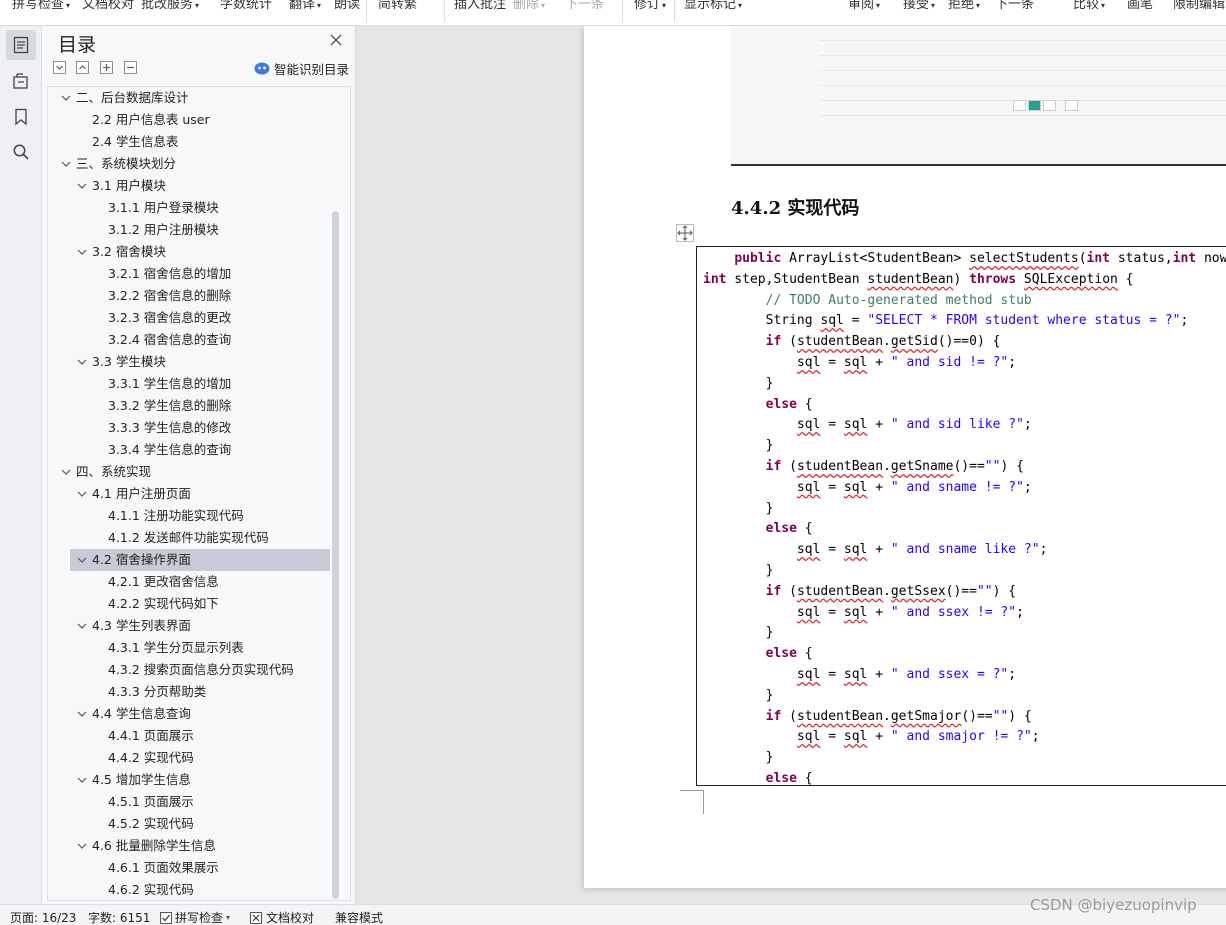 This screenshot has height=925, width=1226. What do you see at coordinates (187, 670) in the screenshot?
I see `toc-item: 4.3.2 搜索页面信息分页实现代码` at bounding box center [187, 670].